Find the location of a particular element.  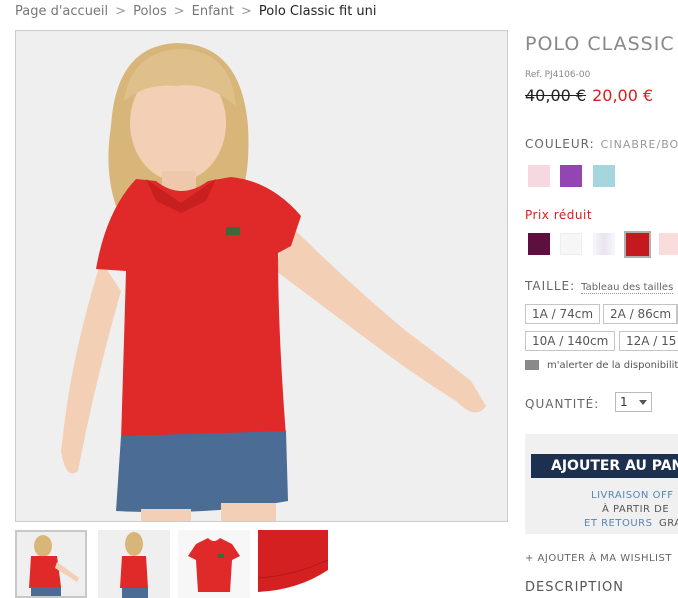

size-option-10a: 10A / 140cm is located at coordinates (570, 341).